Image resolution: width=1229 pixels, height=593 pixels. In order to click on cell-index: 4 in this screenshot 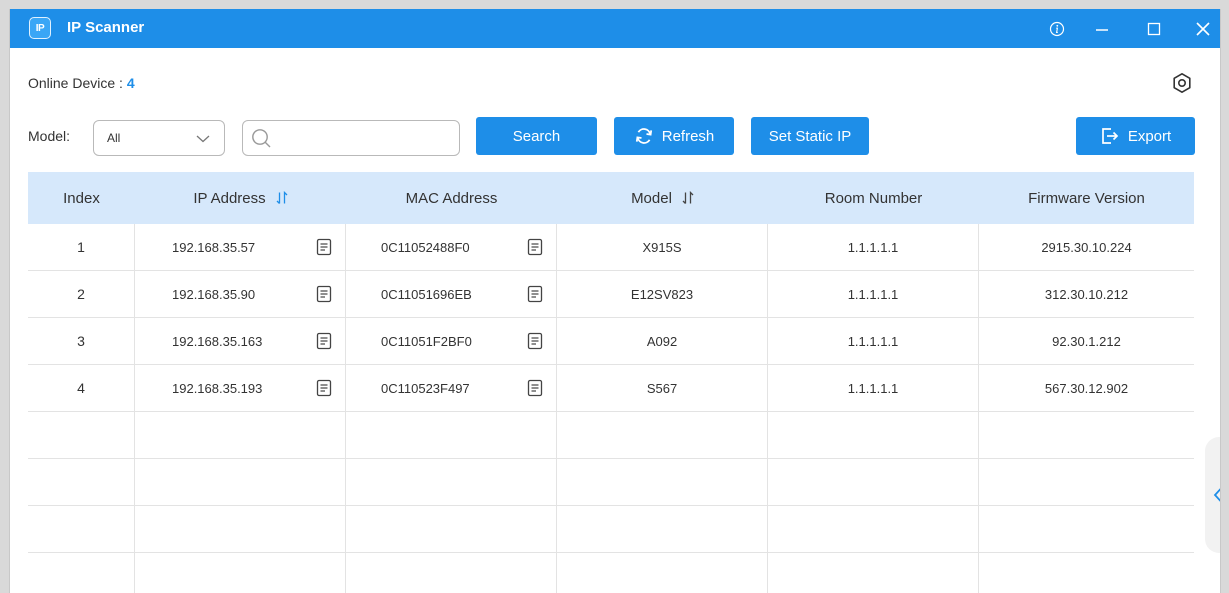, I will do `click(81, 388)`.